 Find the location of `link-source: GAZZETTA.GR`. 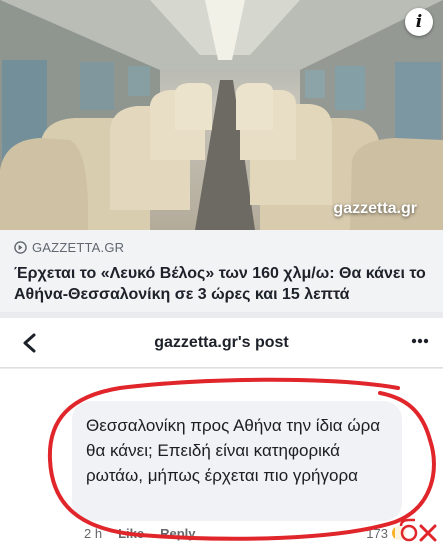

link-source: GAZZETTA.GR is located at coordinates (221, 247).